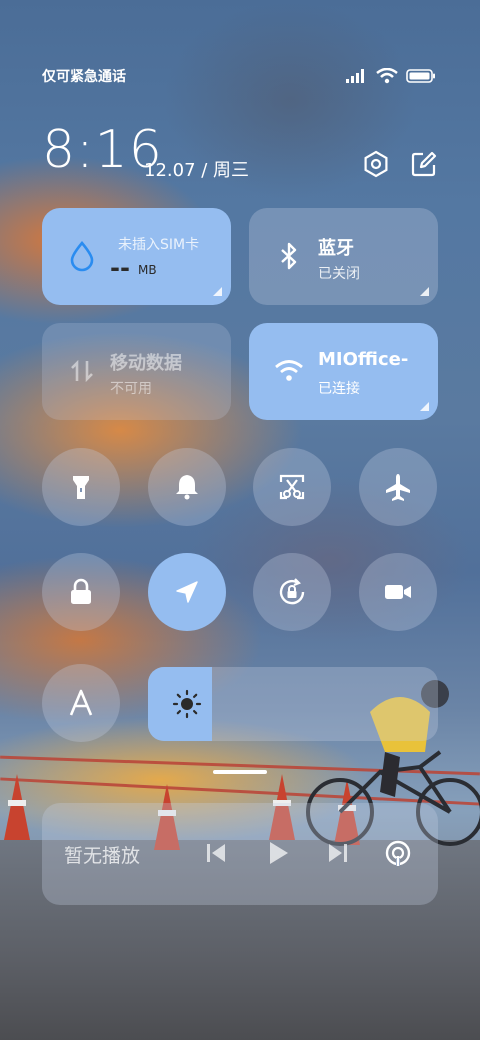  Describe the element at coordinates (82, 256) in the screenshot. I see `water-drop-icon` at that location.